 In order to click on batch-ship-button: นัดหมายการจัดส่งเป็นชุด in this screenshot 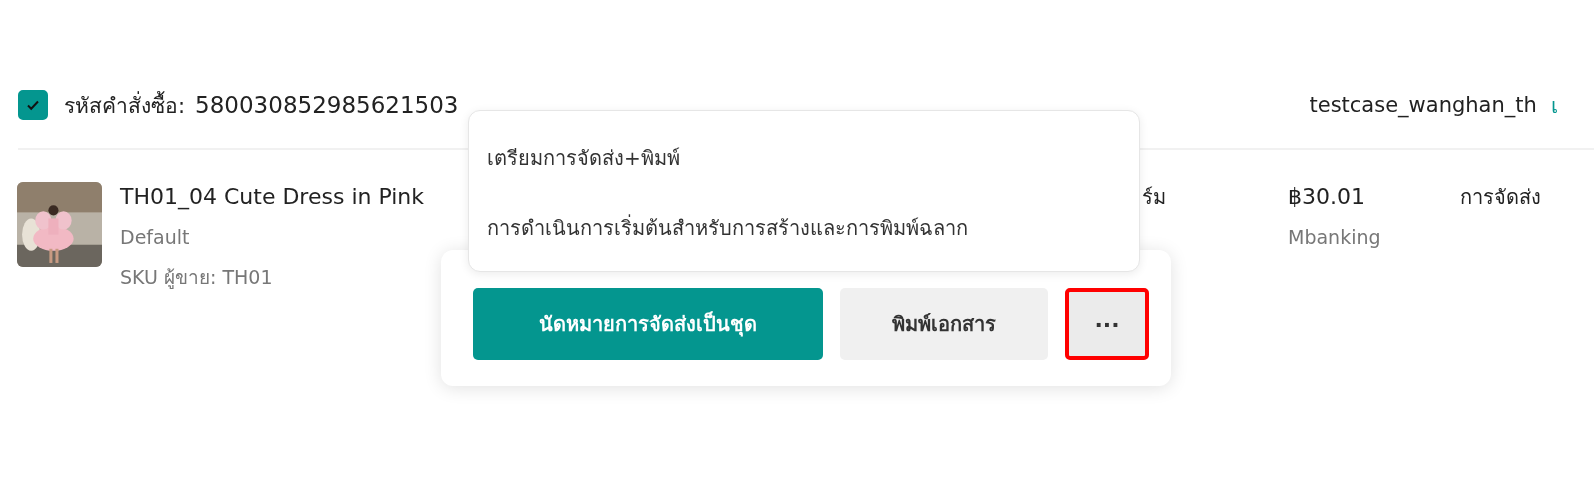, I will do `click(648, 324)`.